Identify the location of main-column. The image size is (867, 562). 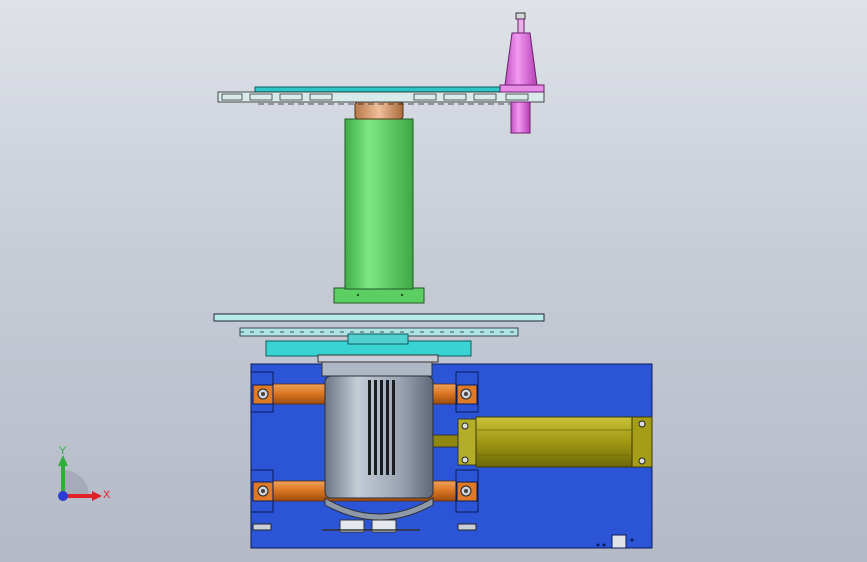
(379, 204).